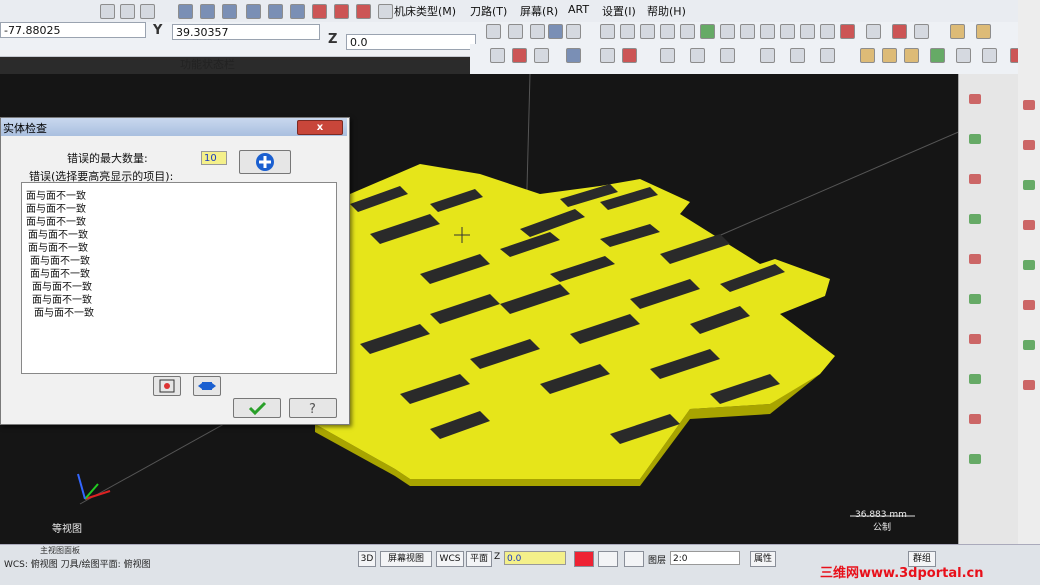 Image resolution: width=1040 pixels, height=585 pixels. I want to click on wcs-button: WCS, so click(450, 559).